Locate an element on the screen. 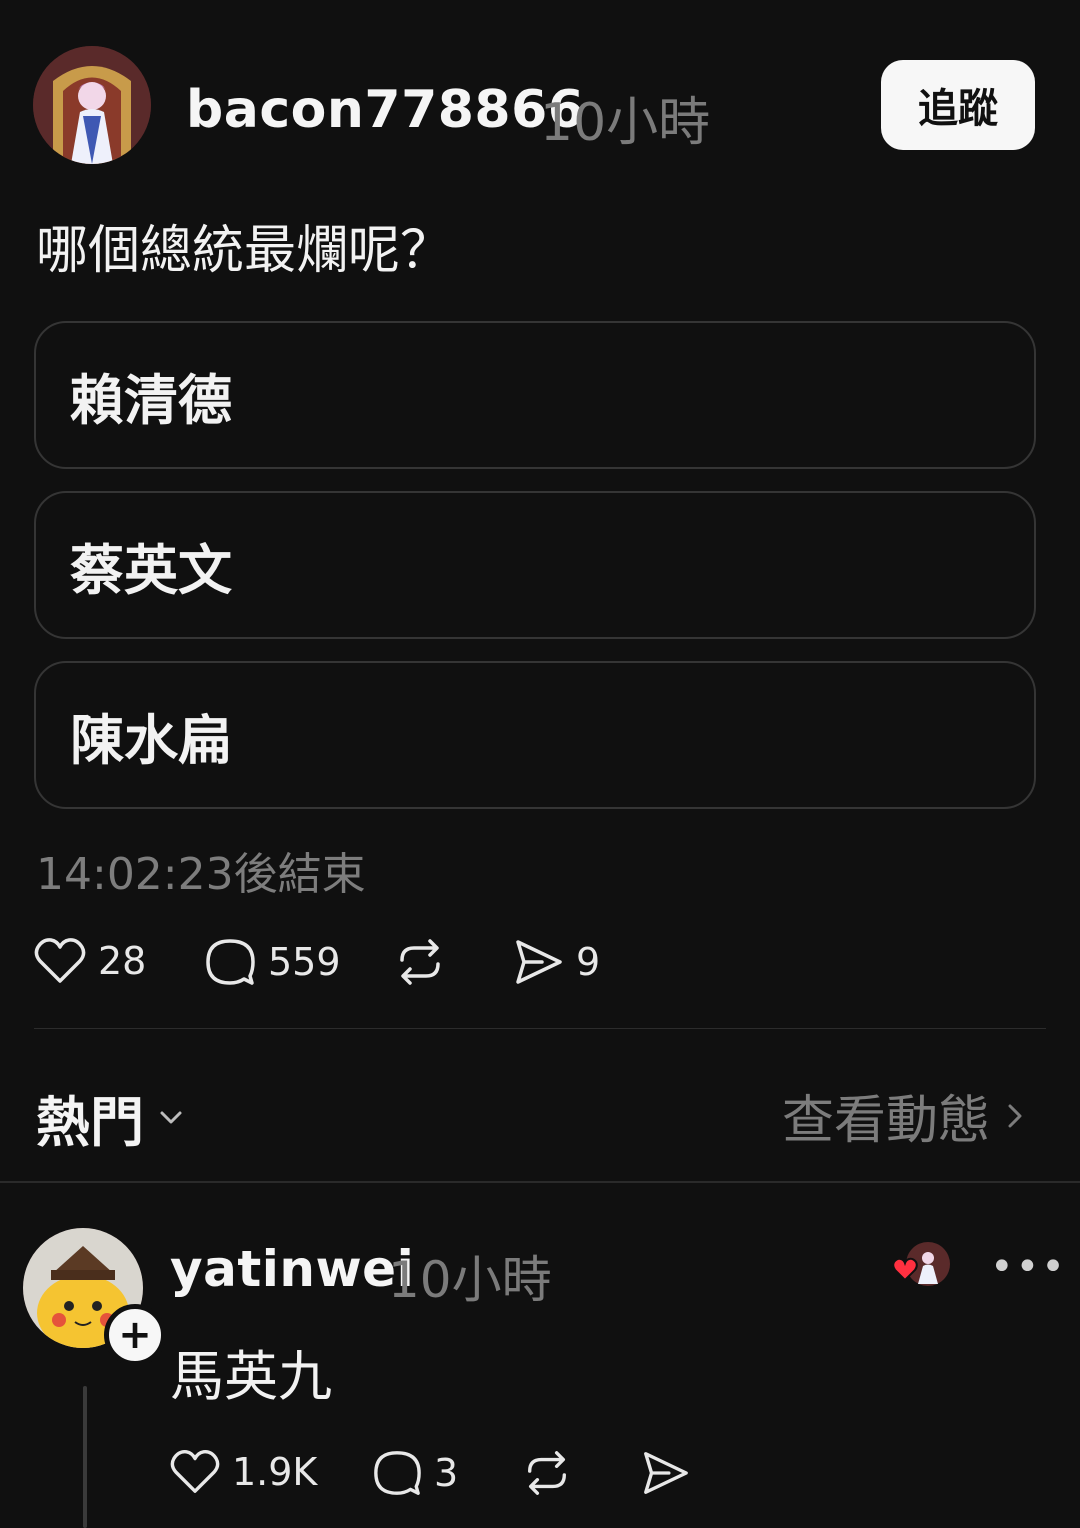  view-activity-link: 查看動態 is located at coordinates (906, 1115).